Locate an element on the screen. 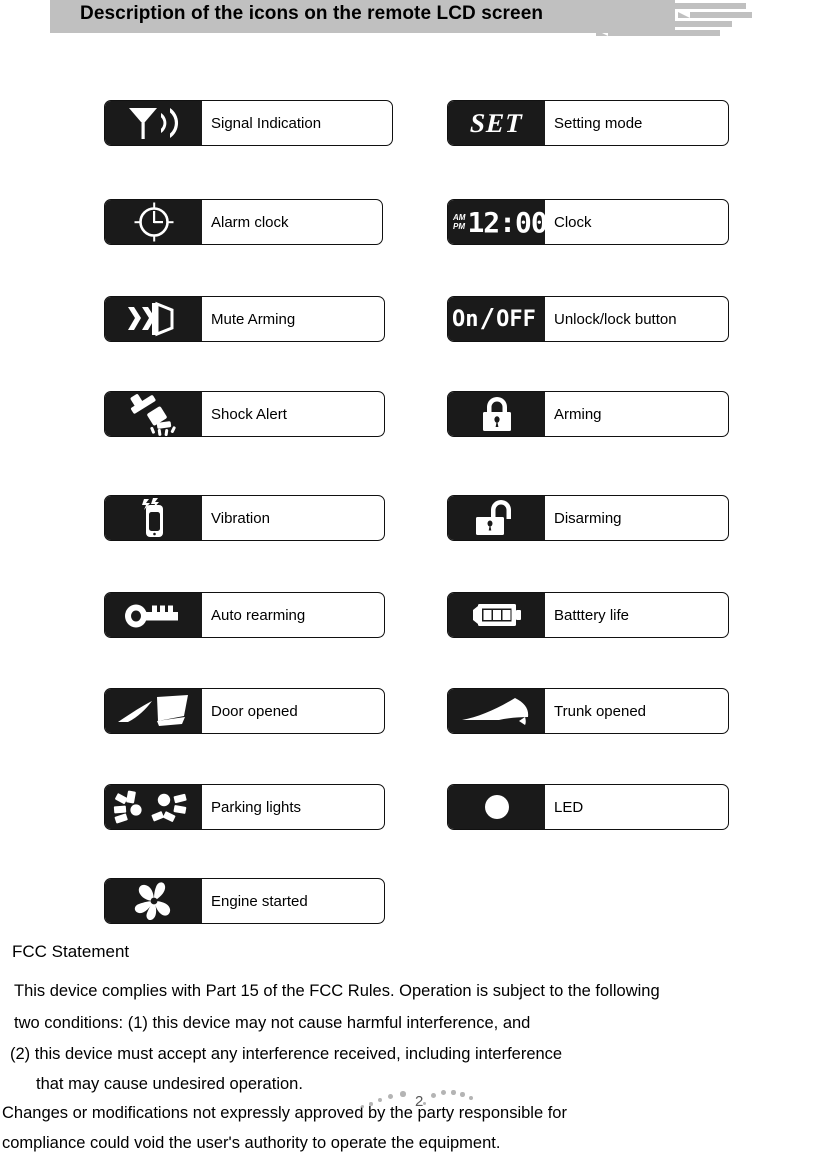  page-footer-decoration: 2 is located at coordinates (420, 1102).